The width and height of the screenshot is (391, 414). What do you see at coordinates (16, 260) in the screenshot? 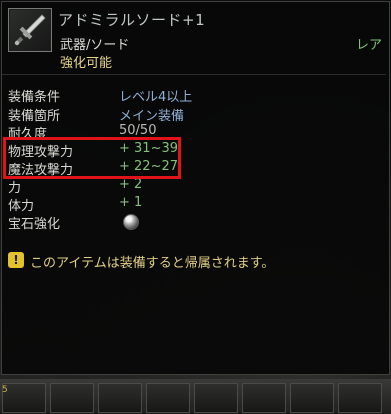
I see `warning-icon: !` at bounding box center [16, 260].